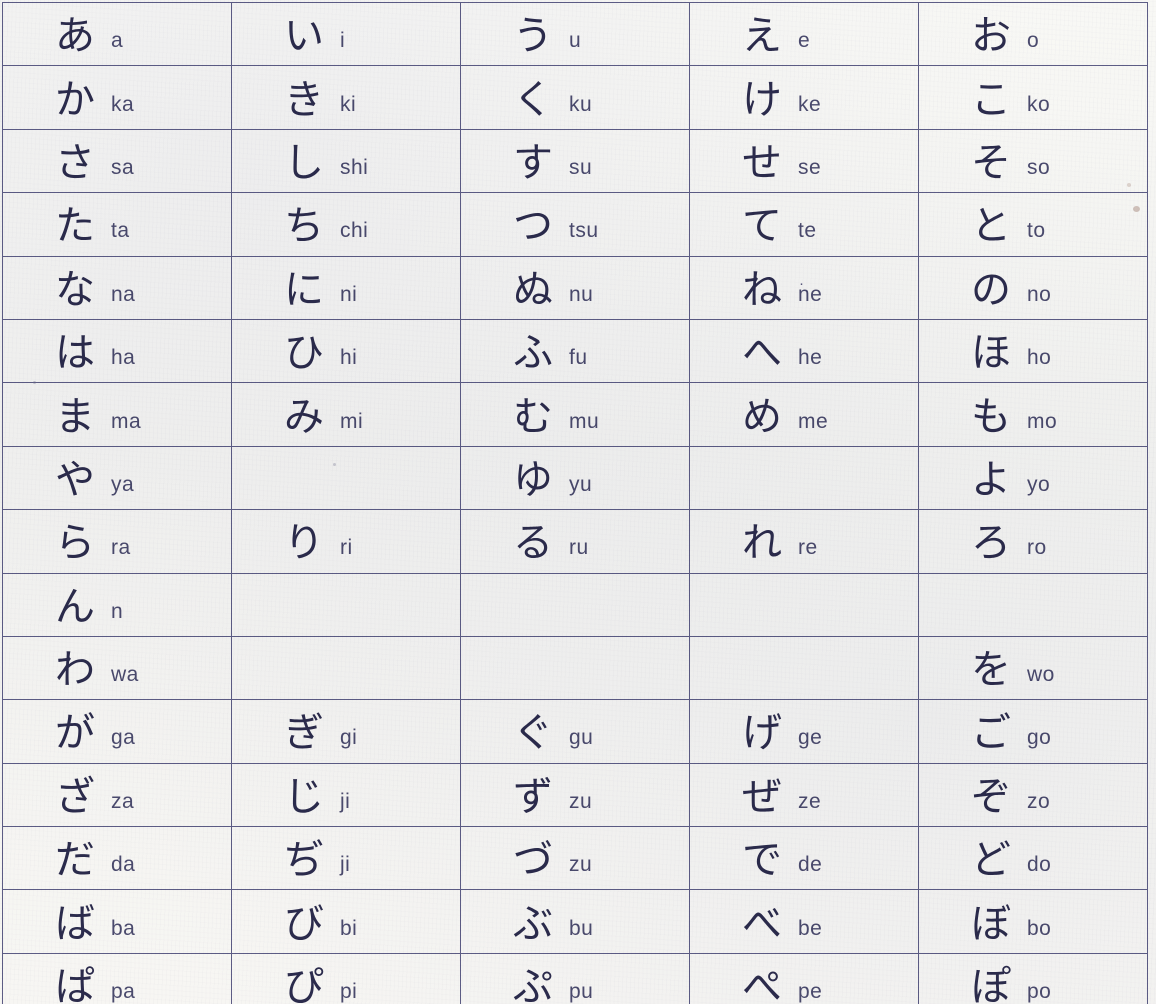 The width and height of the screenshot is (1156, 1004). What do you see at coordinates (575, 541) in the screenshot?
I see `kana-cell: る ru` at bounding box center [575, 541].